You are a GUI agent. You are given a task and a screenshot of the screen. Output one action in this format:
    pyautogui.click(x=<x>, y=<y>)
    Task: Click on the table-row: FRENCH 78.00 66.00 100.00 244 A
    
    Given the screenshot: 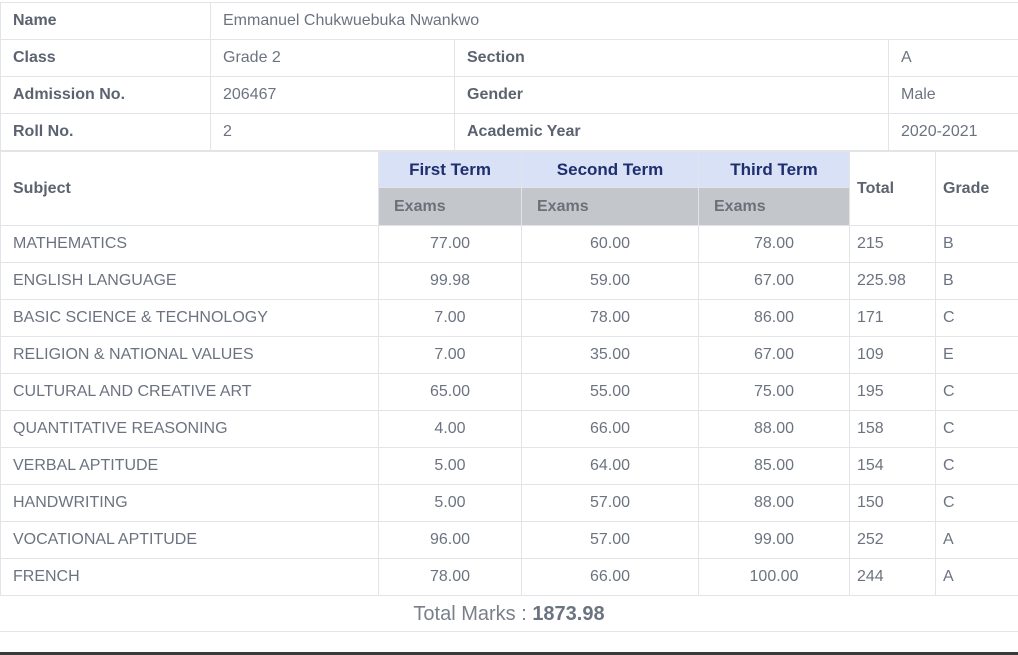 What is the action you would take?
    pyautogui.click(x=509, y=577)
    